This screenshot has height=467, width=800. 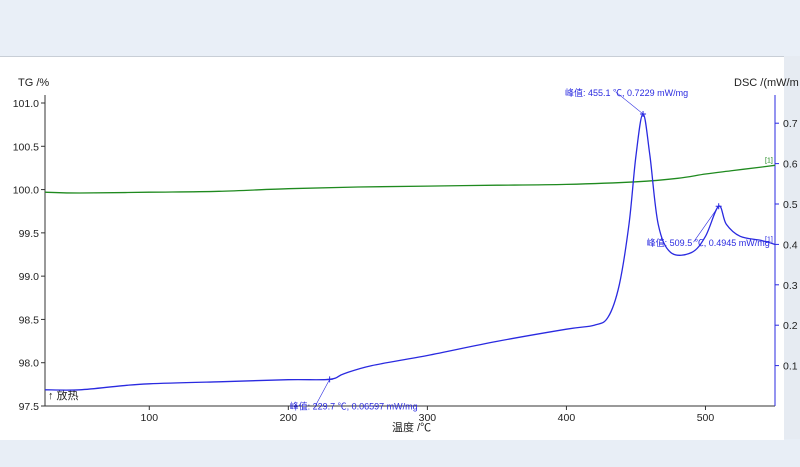 I want to click on y-right-tick-label: 0.7, so click(x=790, y=124).